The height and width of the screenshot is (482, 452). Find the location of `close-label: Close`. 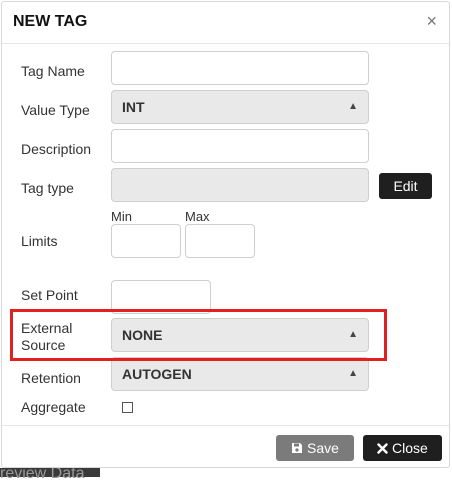

close-label: Close is located at coordinates (410, 448).